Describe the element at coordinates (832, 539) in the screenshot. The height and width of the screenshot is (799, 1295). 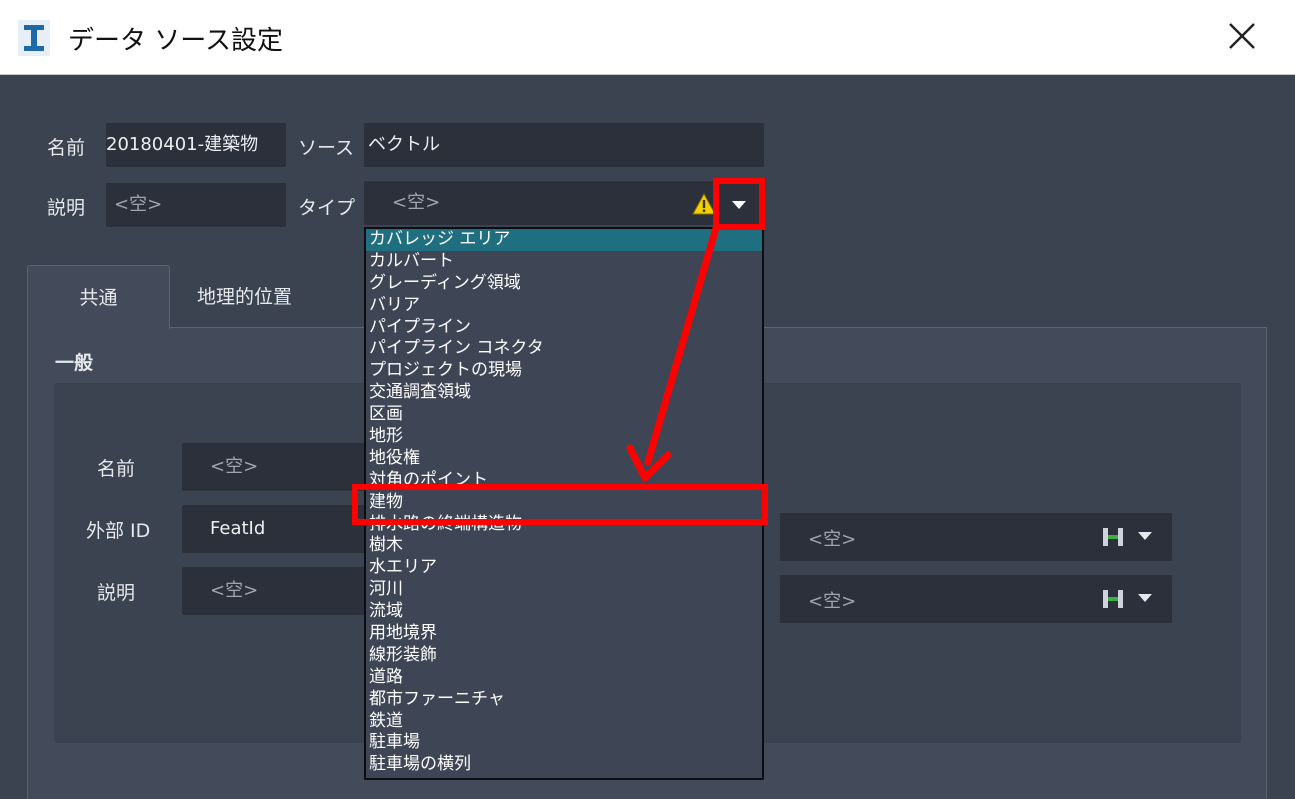
I see `external-id-mapping-placeholder: <空>` at that location.